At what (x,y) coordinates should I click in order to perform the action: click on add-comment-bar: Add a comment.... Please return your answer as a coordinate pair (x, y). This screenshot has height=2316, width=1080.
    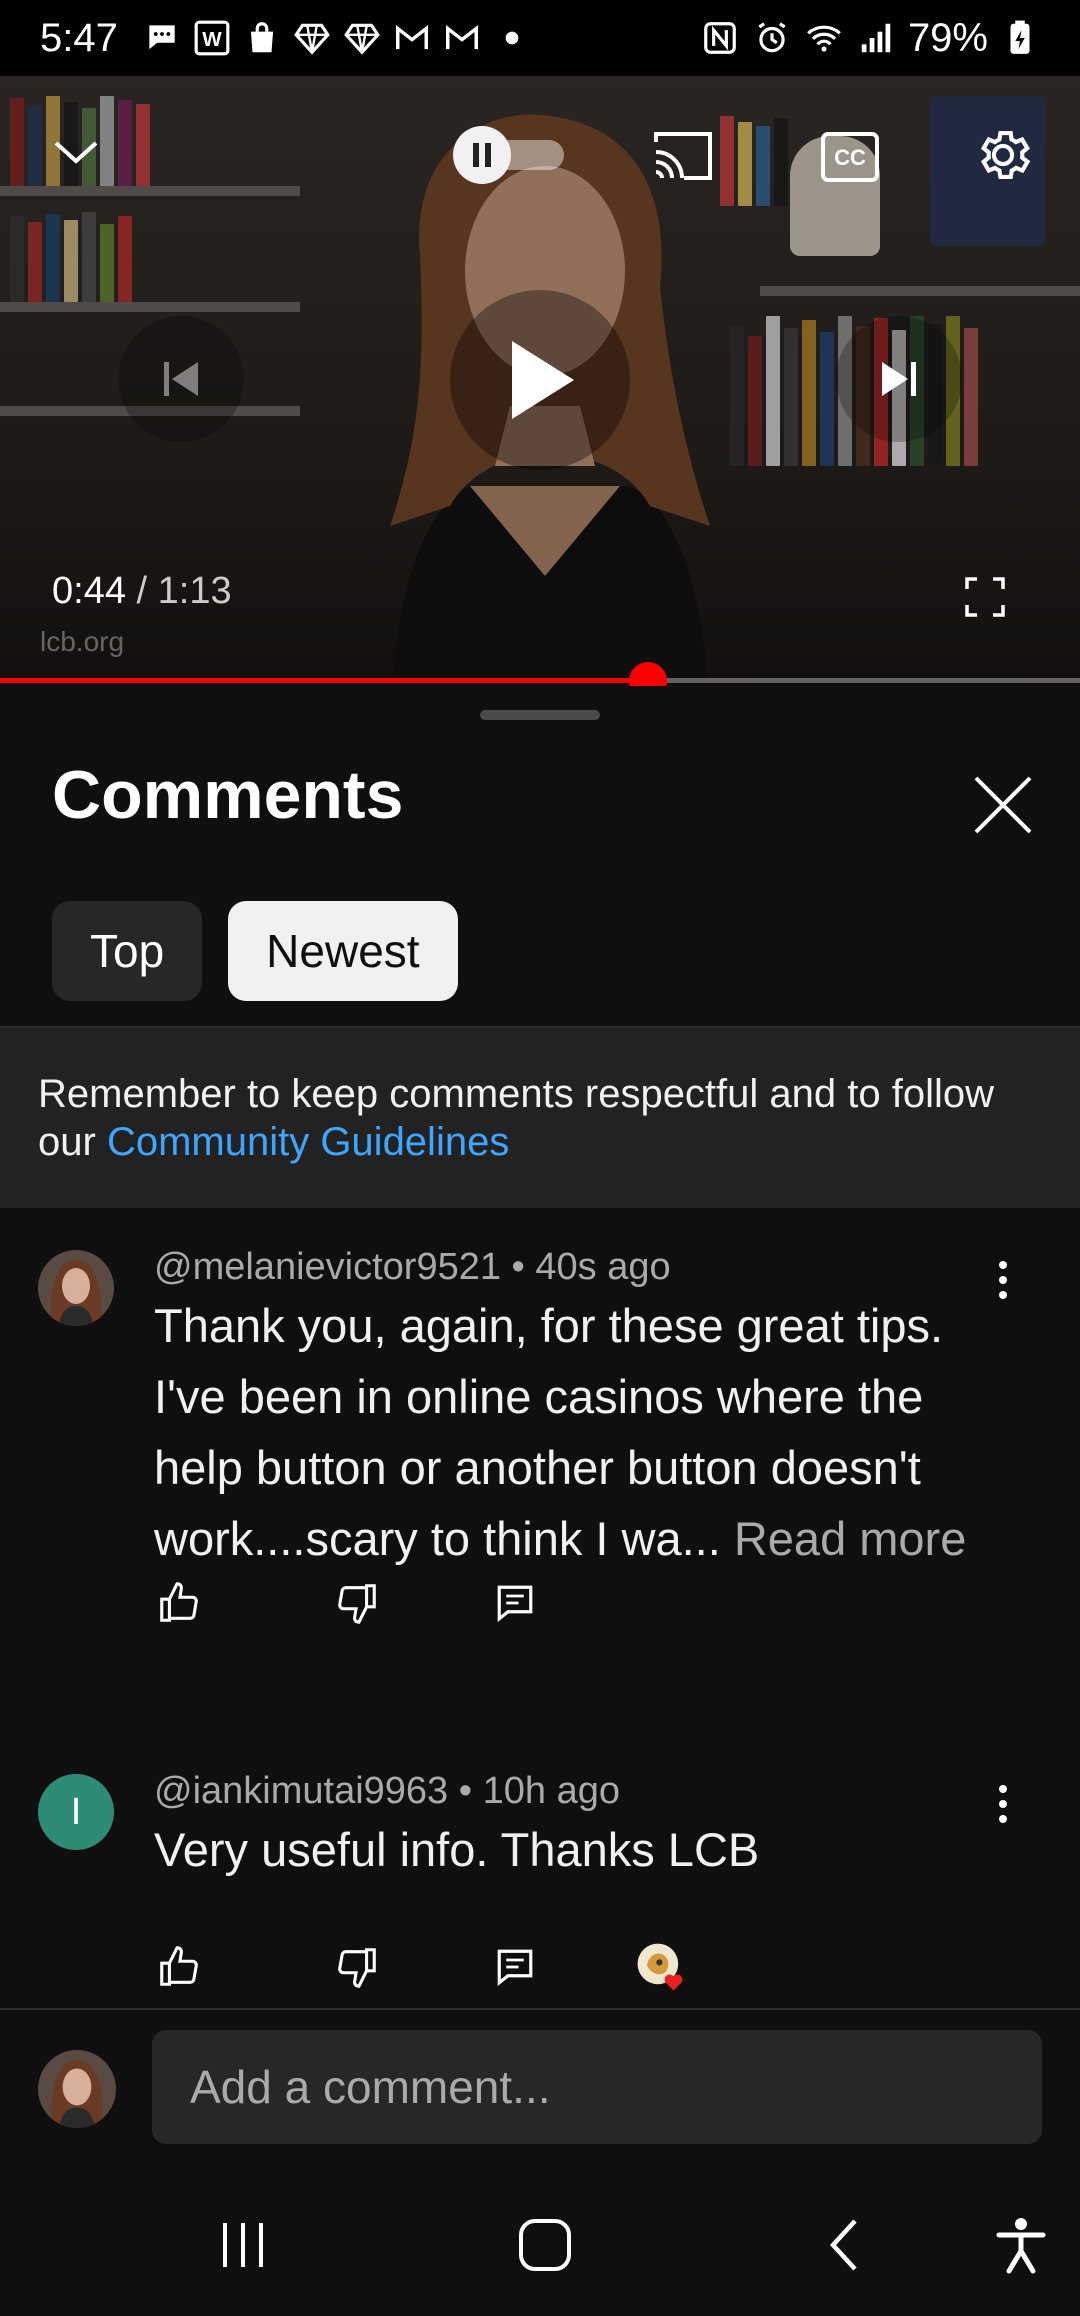
    Looking at the image, I should click on (540, 2089).